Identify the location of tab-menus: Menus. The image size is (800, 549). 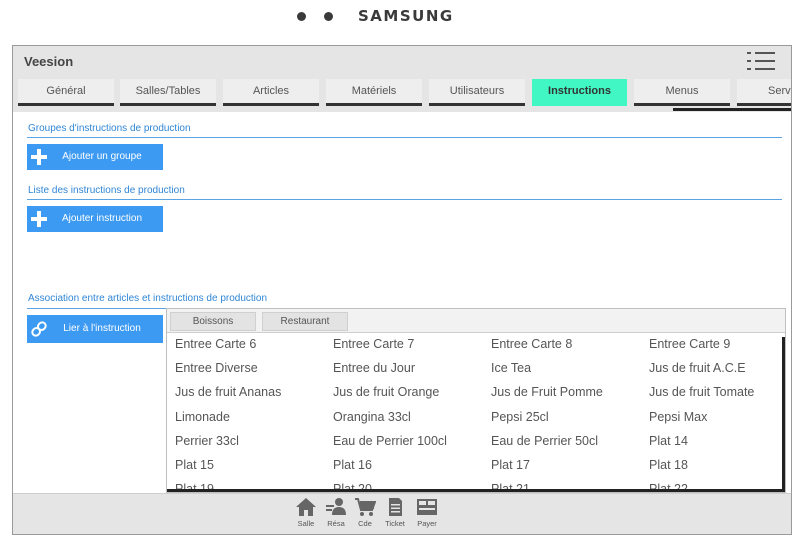
(682, 92).